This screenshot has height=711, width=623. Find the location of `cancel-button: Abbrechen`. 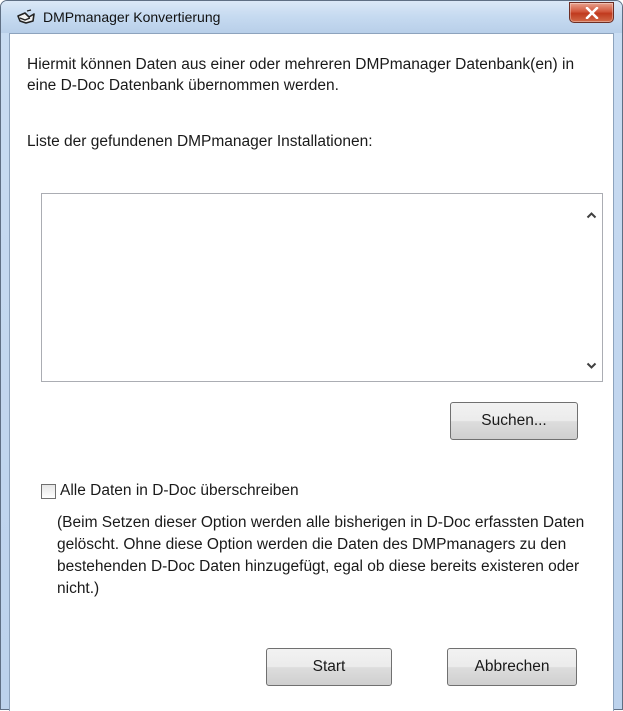

cancel-button: Abbrechen is located at coordinates (512, 667).